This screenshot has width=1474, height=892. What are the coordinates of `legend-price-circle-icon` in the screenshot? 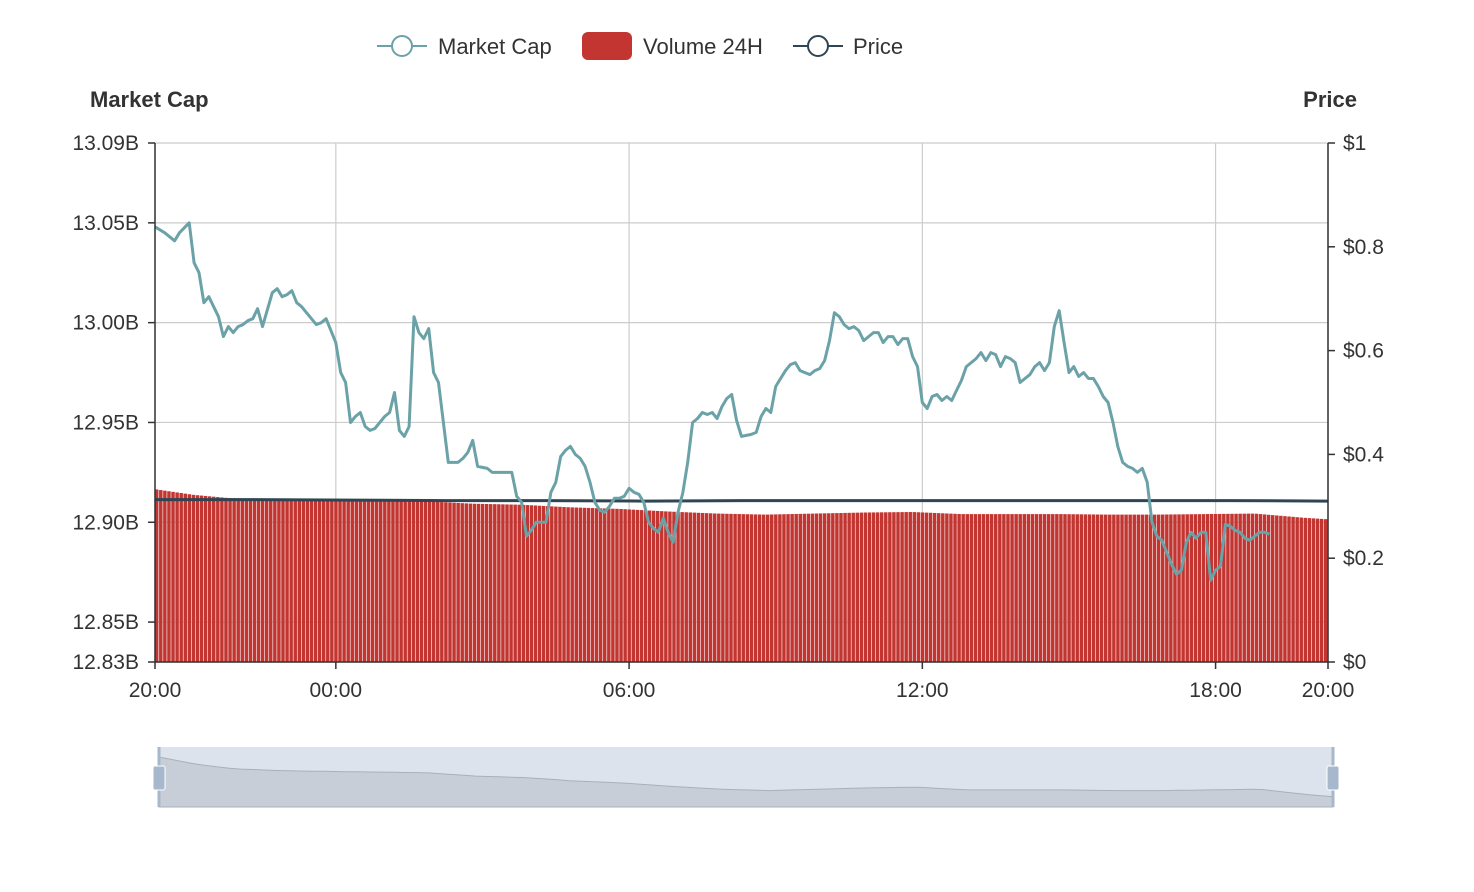 It's located at (818, 46).